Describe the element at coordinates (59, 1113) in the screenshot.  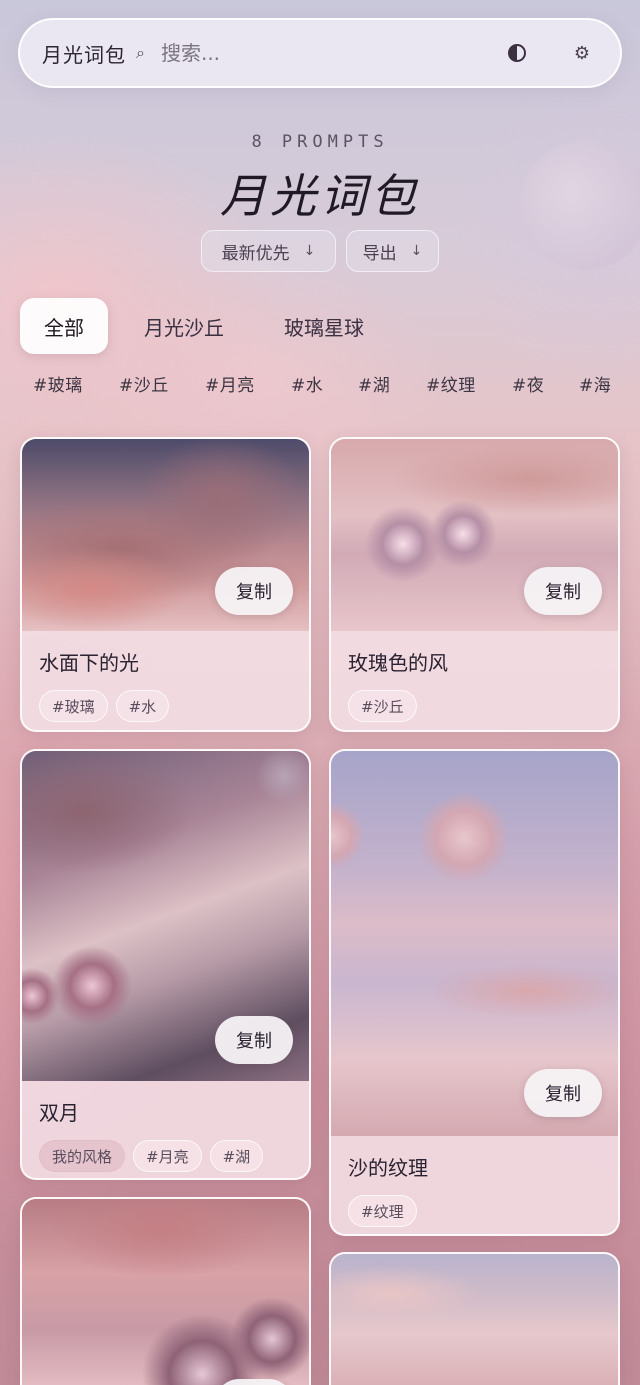
I see `card-title: 双月` at that location.